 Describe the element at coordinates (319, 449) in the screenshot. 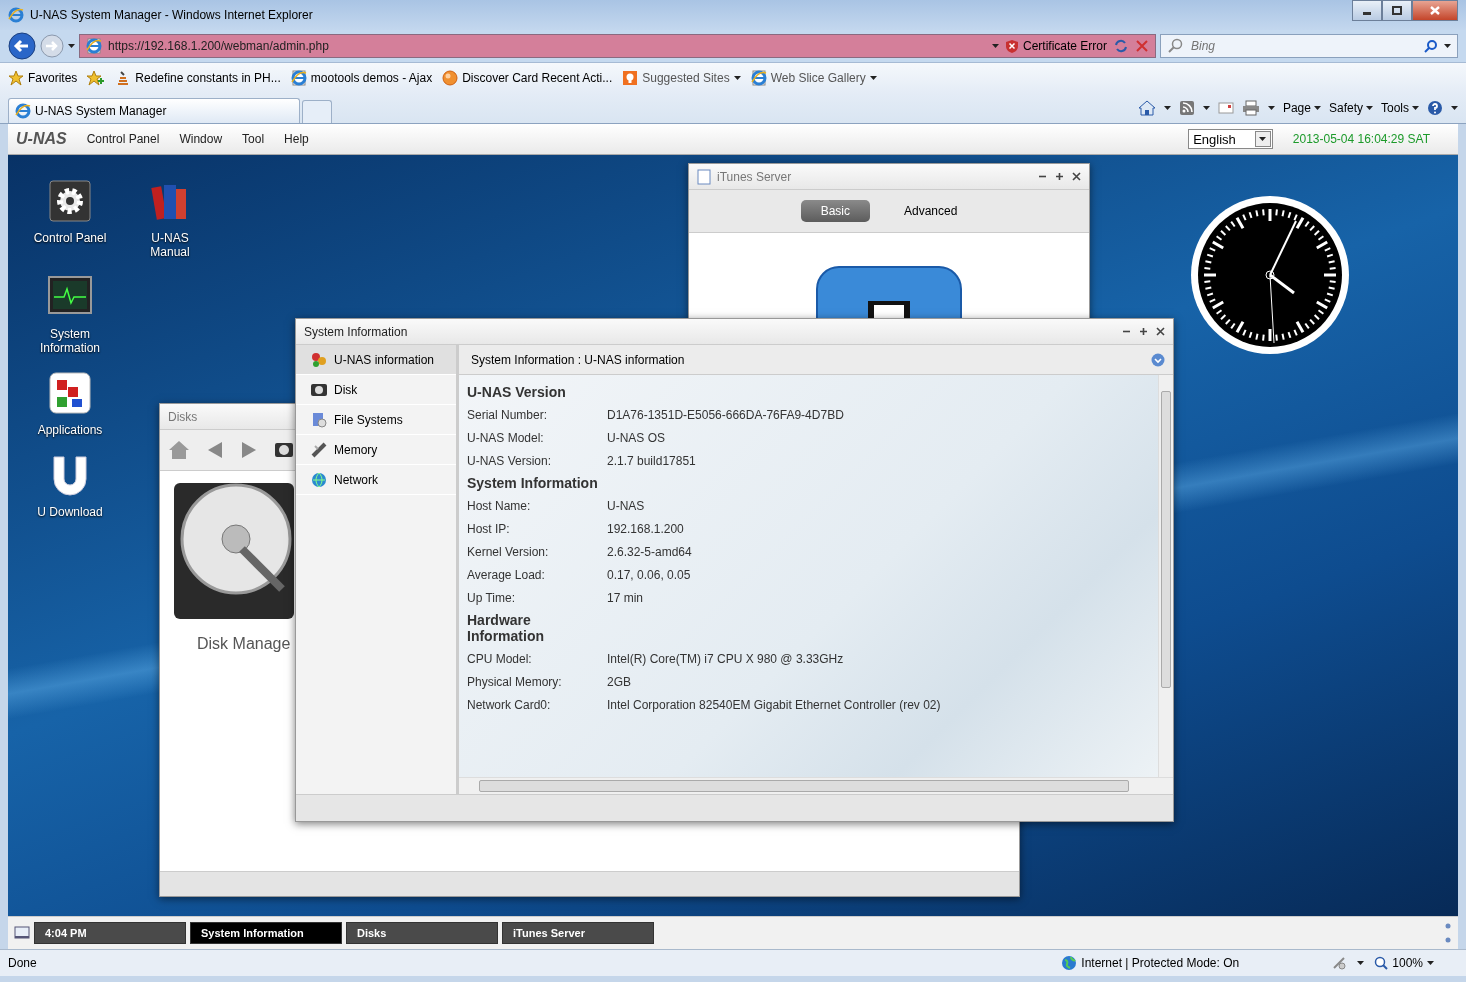

I see `memory-icon` at that location.